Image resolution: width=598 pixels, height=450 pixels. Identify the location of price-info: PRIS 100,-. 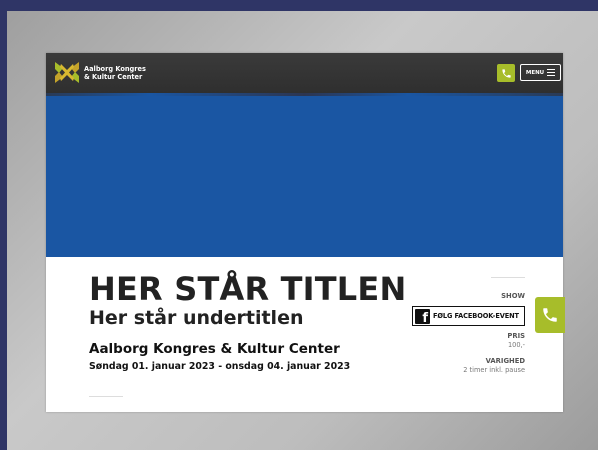
(516, 340).